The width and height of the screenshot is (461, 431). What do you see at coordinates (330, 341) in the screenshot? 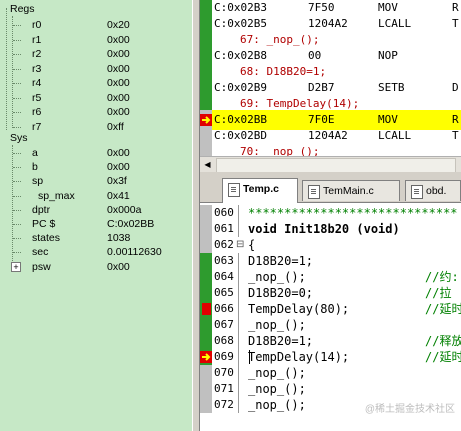
I see `code-line: 068 D18B20=1; //释放` at bounding box center [330, 341].